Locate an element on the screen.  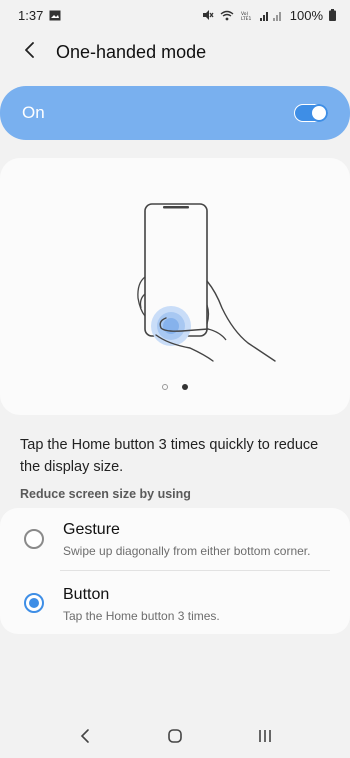
svg-text: LTE1 is located at coordinates (246, 18).